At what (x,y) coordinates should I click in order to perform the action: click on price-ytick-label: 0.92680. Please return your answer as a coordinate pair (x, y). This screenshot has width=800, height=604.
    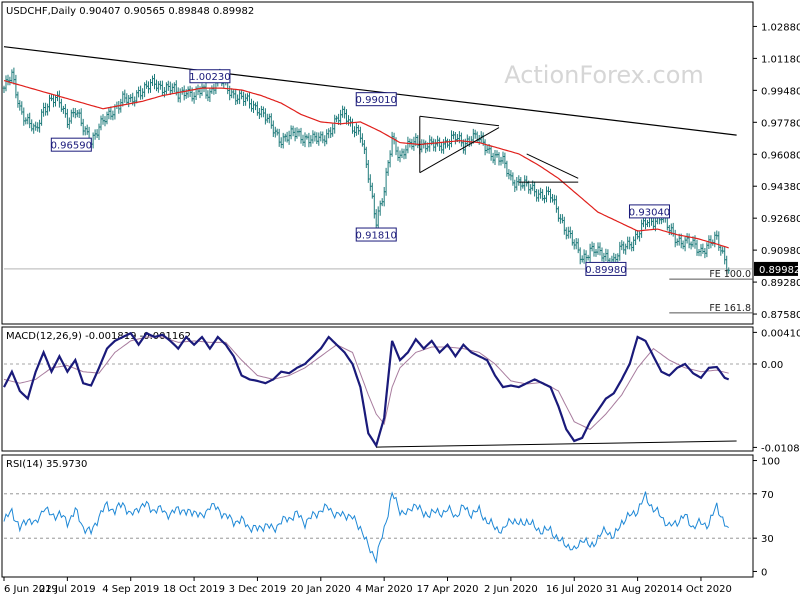
    Looking at the image, I should click on (780, 219).